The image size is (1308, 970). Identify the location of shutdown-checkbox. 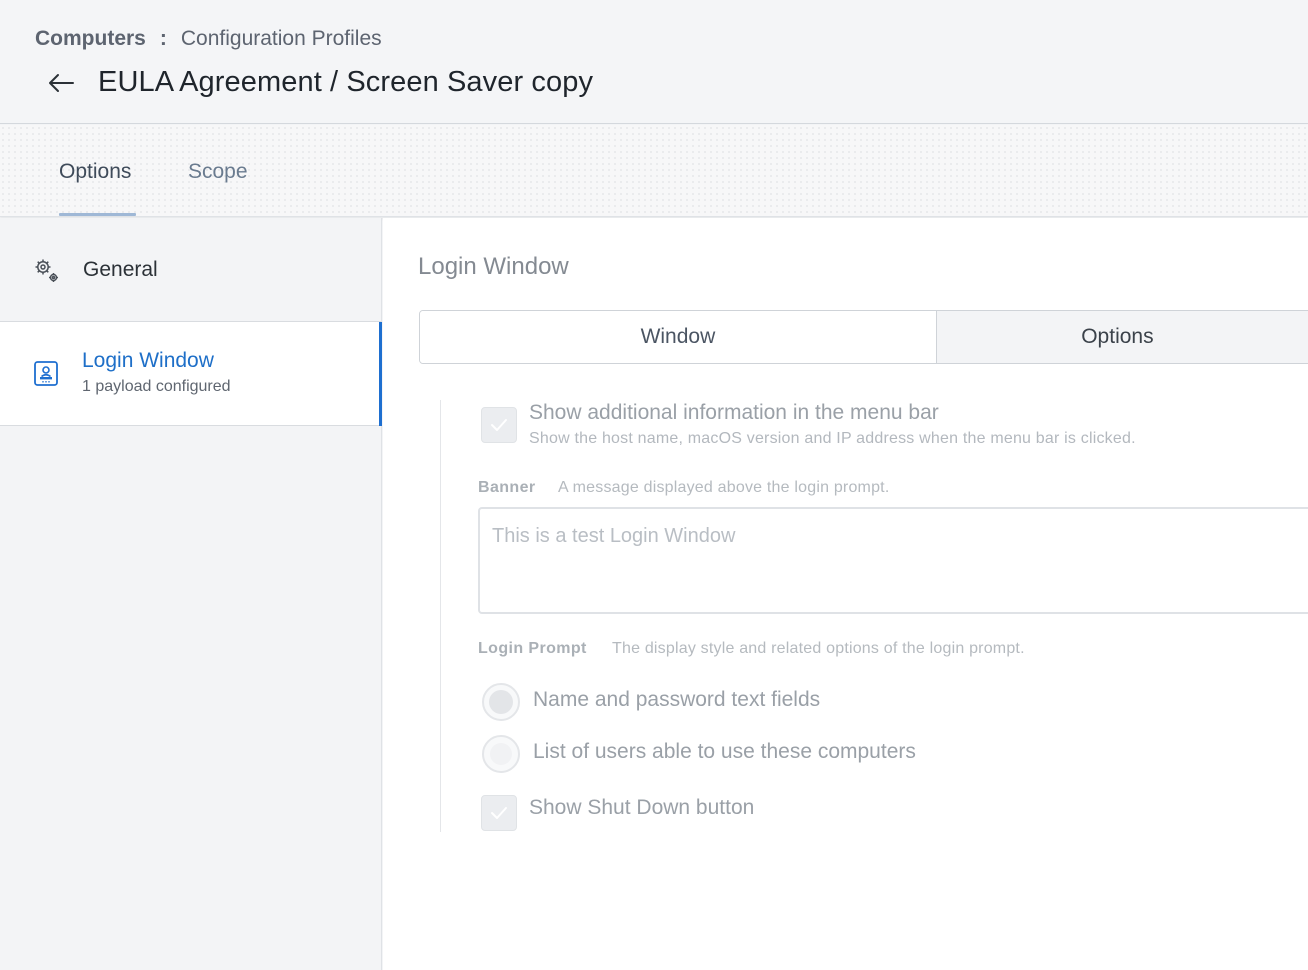
(499, 813).